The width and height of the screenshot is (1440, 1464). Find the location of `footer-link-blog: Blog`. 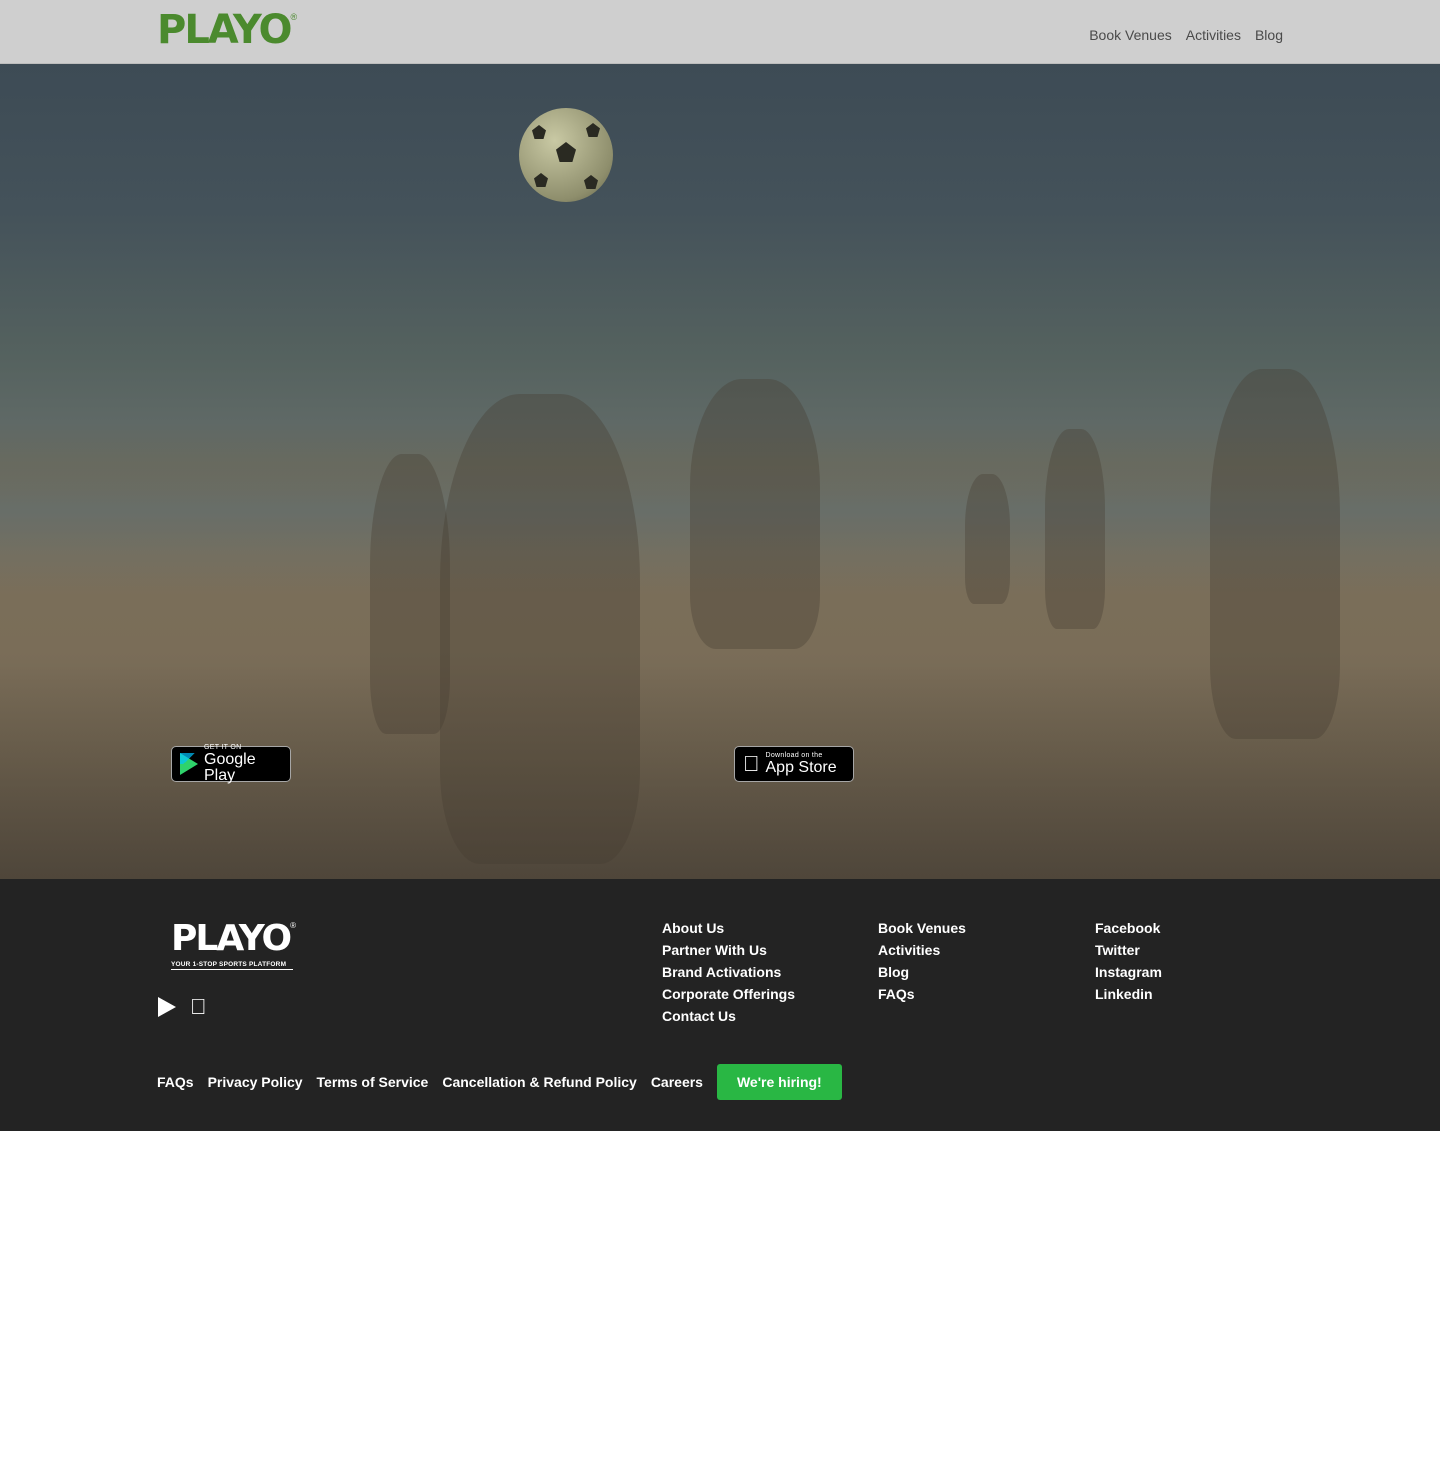

footer-link-blog: Blog is located at coordinates (922, 972).